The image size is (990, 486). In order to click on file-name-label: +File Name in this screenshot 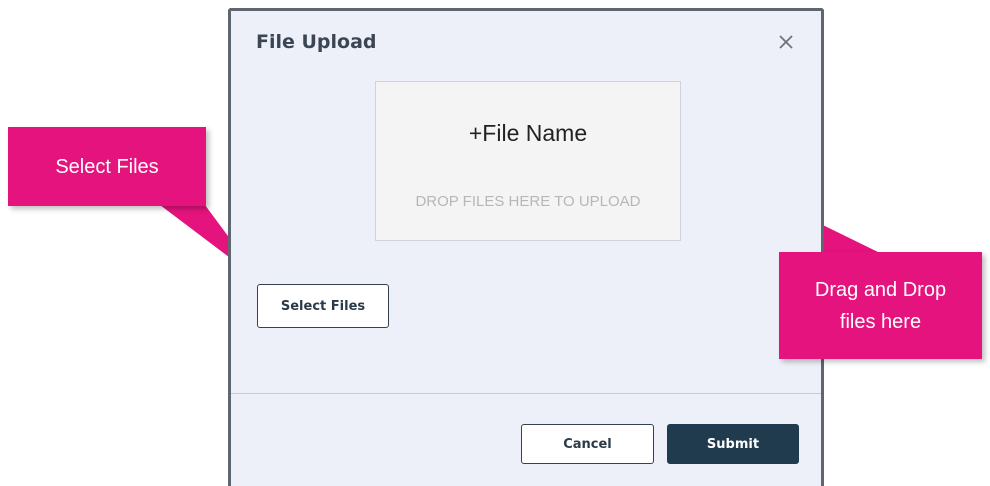, I will do `click(528, 133)`.